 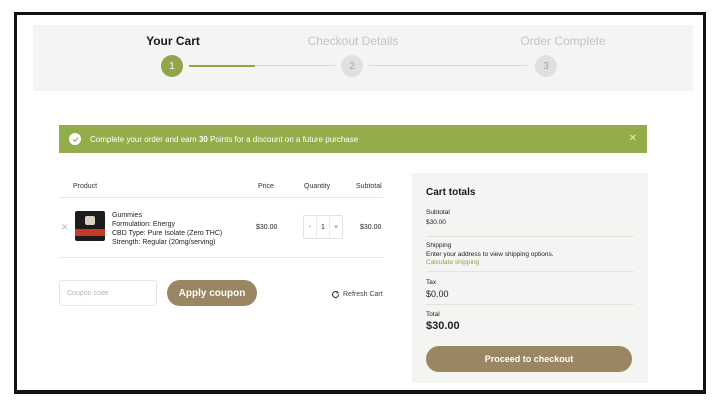 What do you see at coordinates (310, 227) in the screenshot?
I see `quantity-minus-button: -` at bounding box center [310, 227].